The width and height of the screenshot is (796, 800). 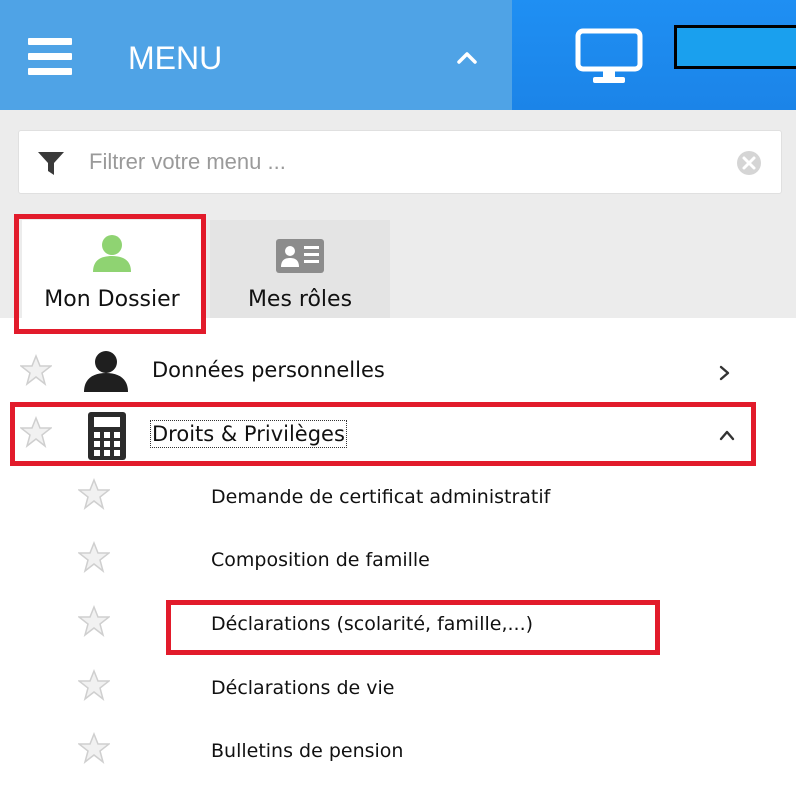 I want to click on tab-mes-roles: Mes rôles, so click(x=300, y=269).